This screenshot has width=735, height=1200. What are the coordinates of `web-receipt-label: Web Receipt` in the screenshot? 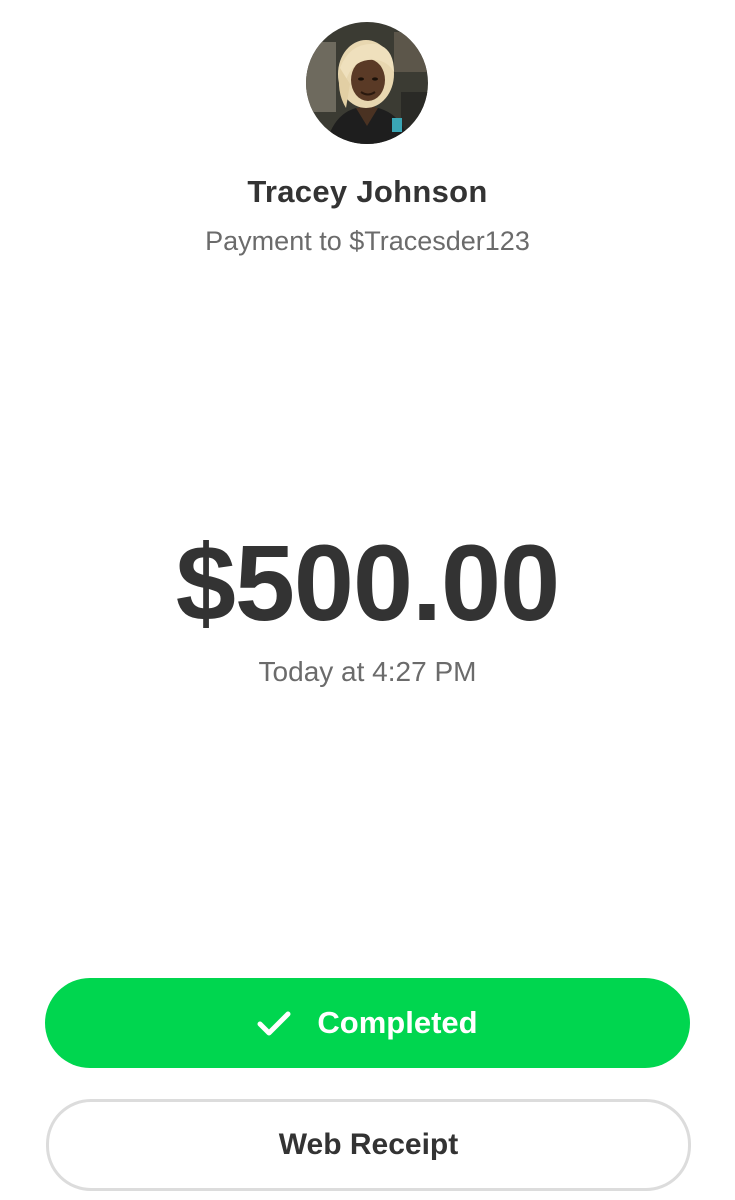 It's located at (368, 1144).